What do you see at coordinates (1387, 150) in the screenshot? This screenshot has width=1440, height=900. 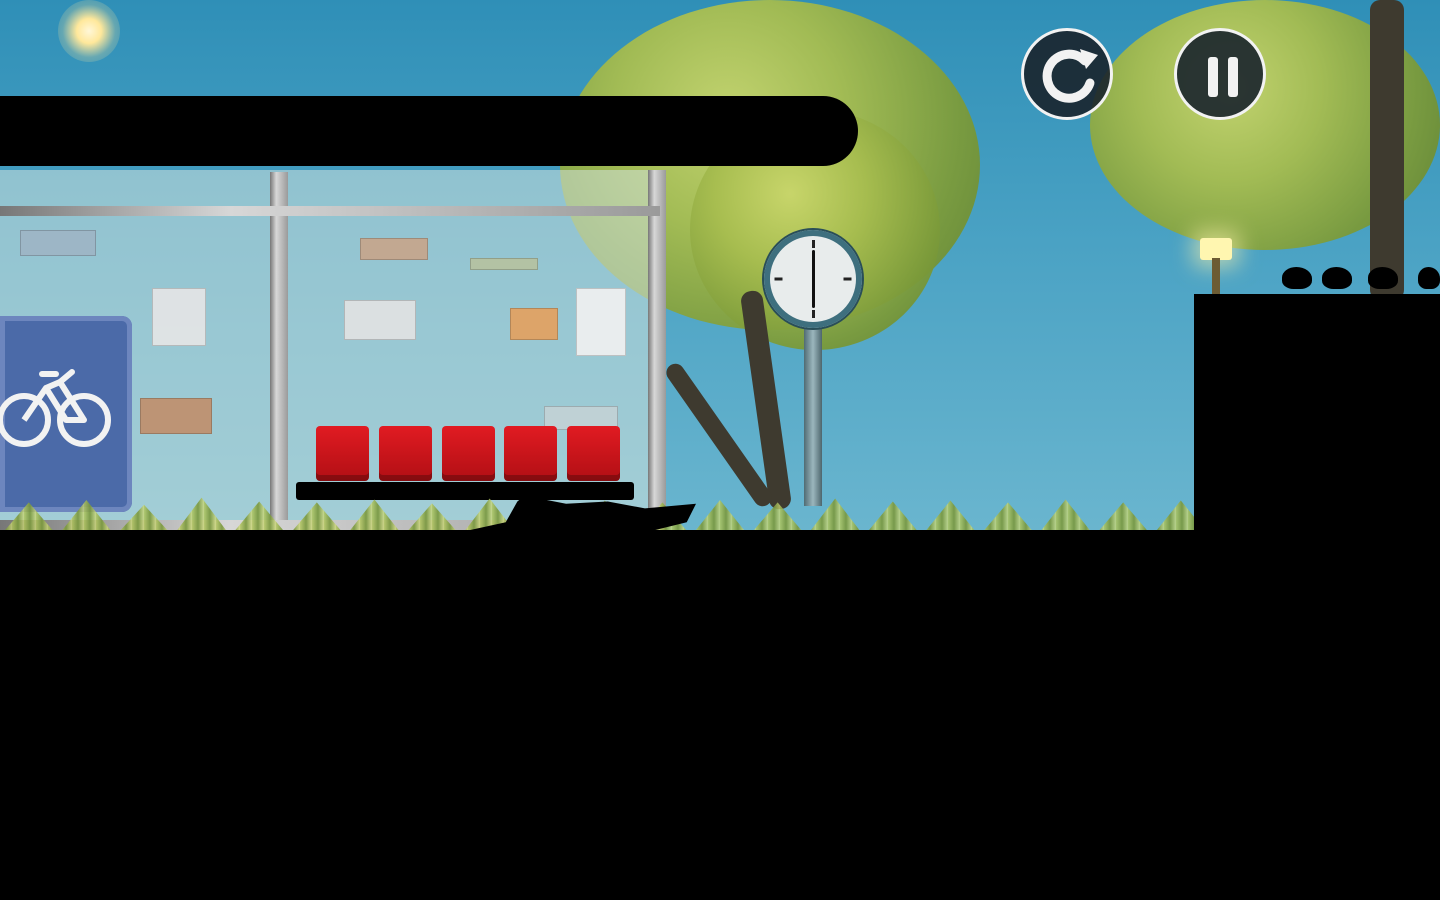 I see `tree-trunk-right` at bounding box center [1387, 150].